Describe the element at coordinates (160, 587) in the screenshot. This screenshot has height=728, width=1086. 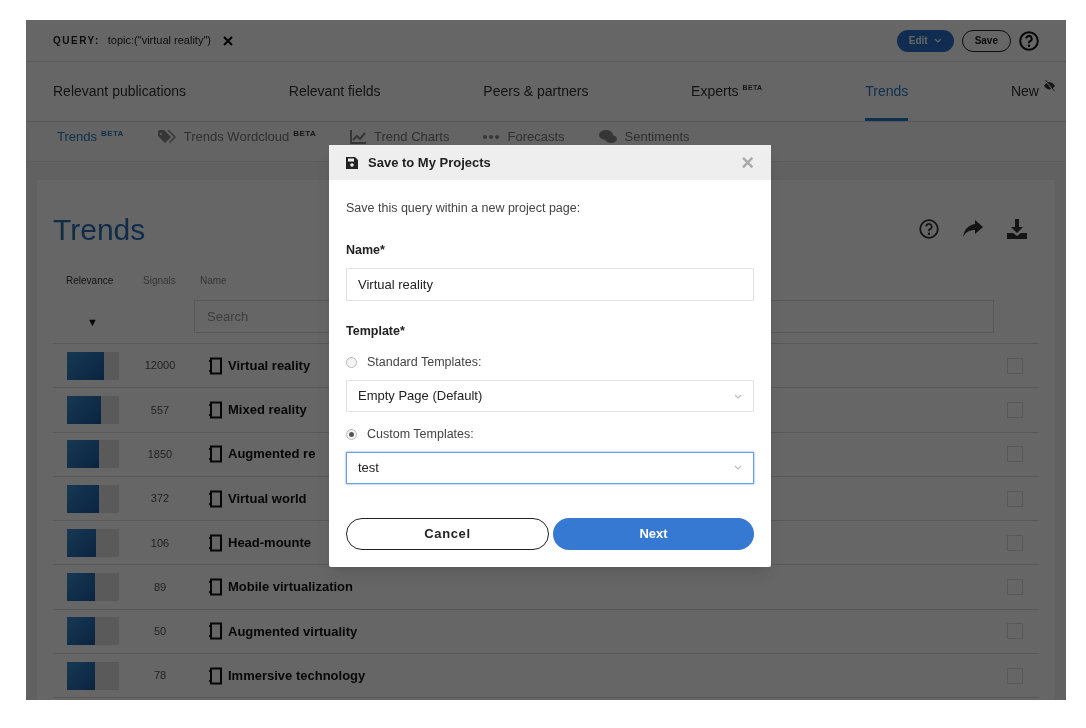
I see `signals-cell-text: 89` at that location.